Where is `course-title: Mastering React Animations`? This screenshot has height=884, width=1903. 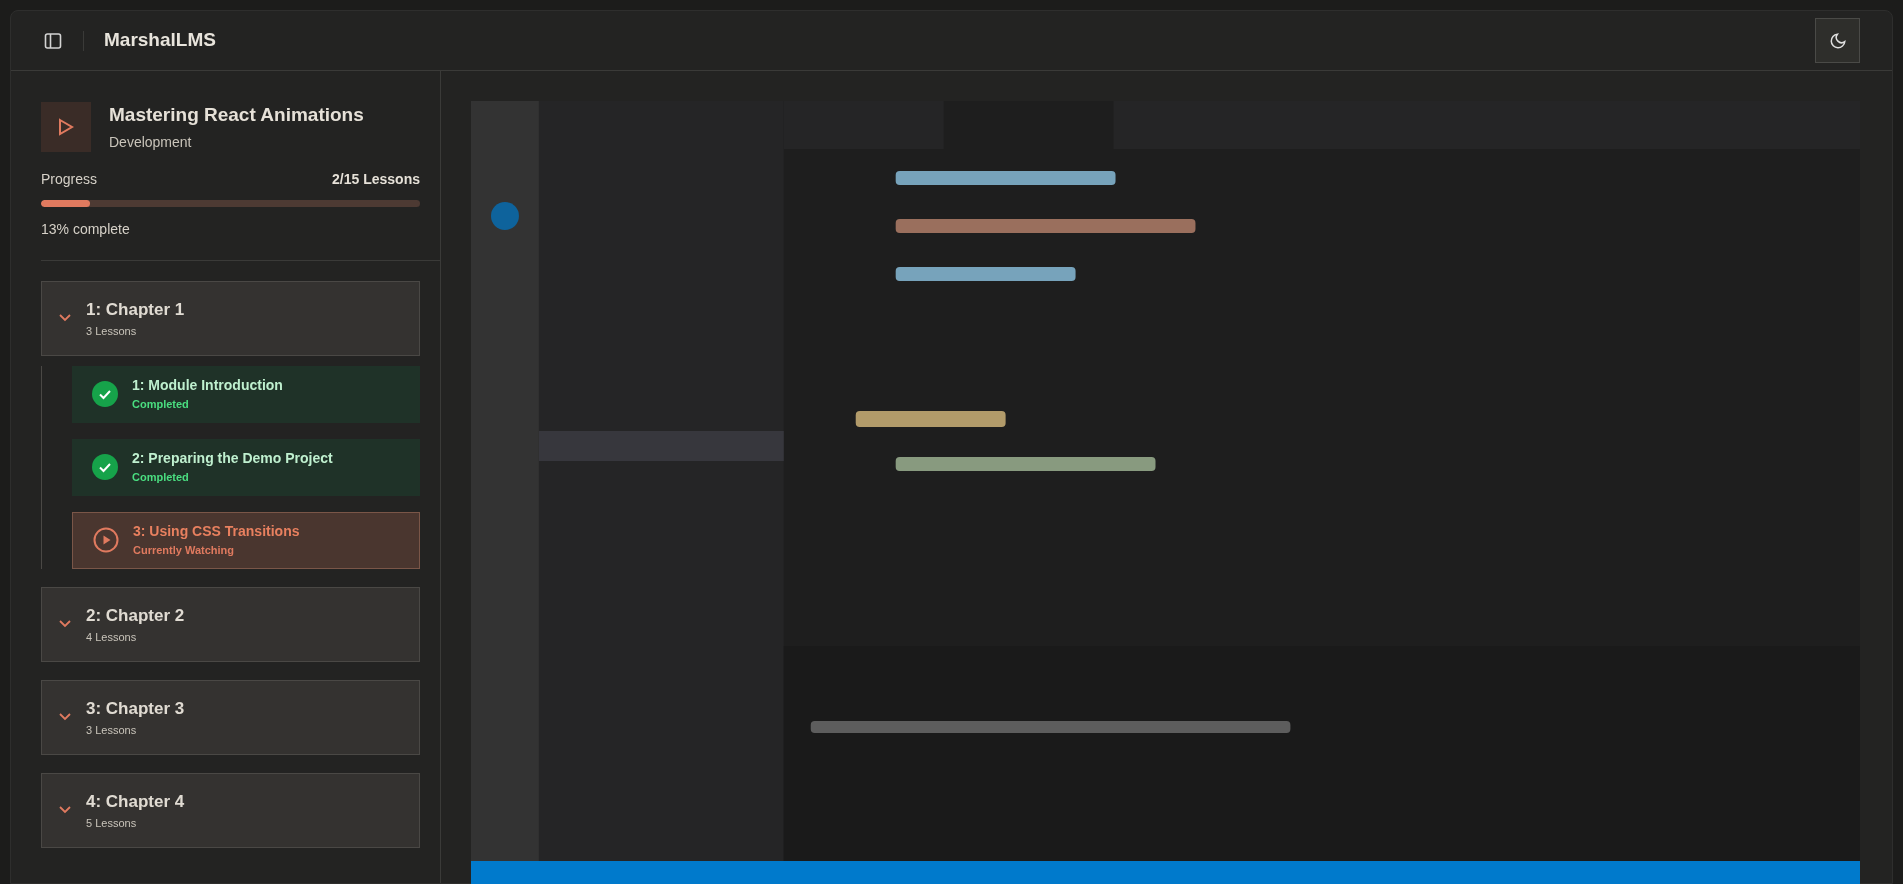 course-title: Mastering React Animations is located at coordinates (236, 115).